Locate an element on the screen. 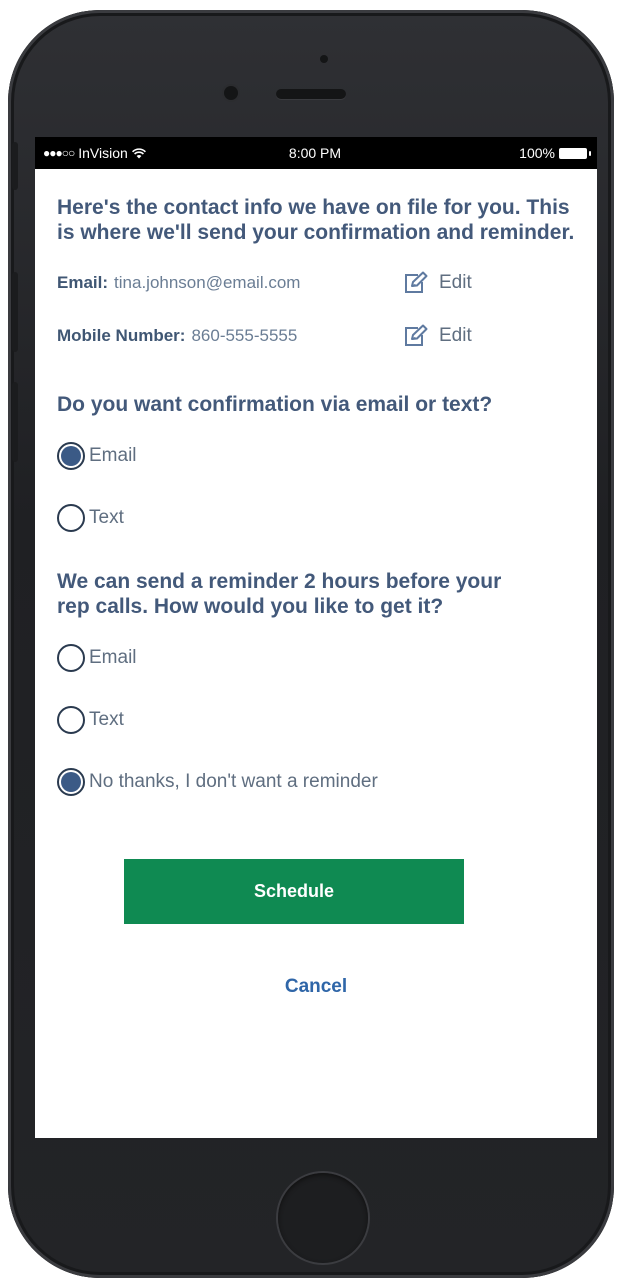 Image resolution: width=622 pixels, height=1283 pixels. reminder-option-label: No thanks, I don't want a reminder is located at coordinates (233, 781).